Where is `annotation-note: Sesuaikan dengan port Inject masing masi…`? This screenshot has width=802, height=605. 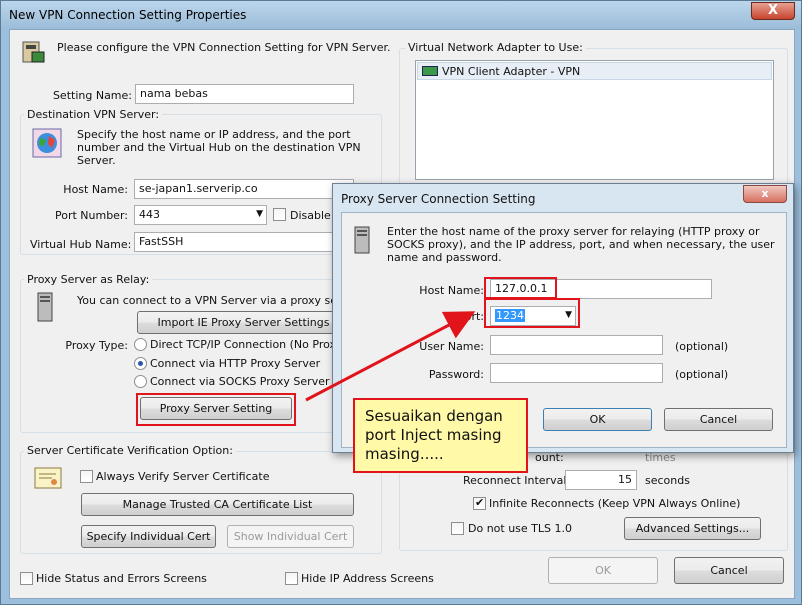
annotation-note: Sesuaikan dengan port Inject masing masi… is located at coordinates (440, 435).